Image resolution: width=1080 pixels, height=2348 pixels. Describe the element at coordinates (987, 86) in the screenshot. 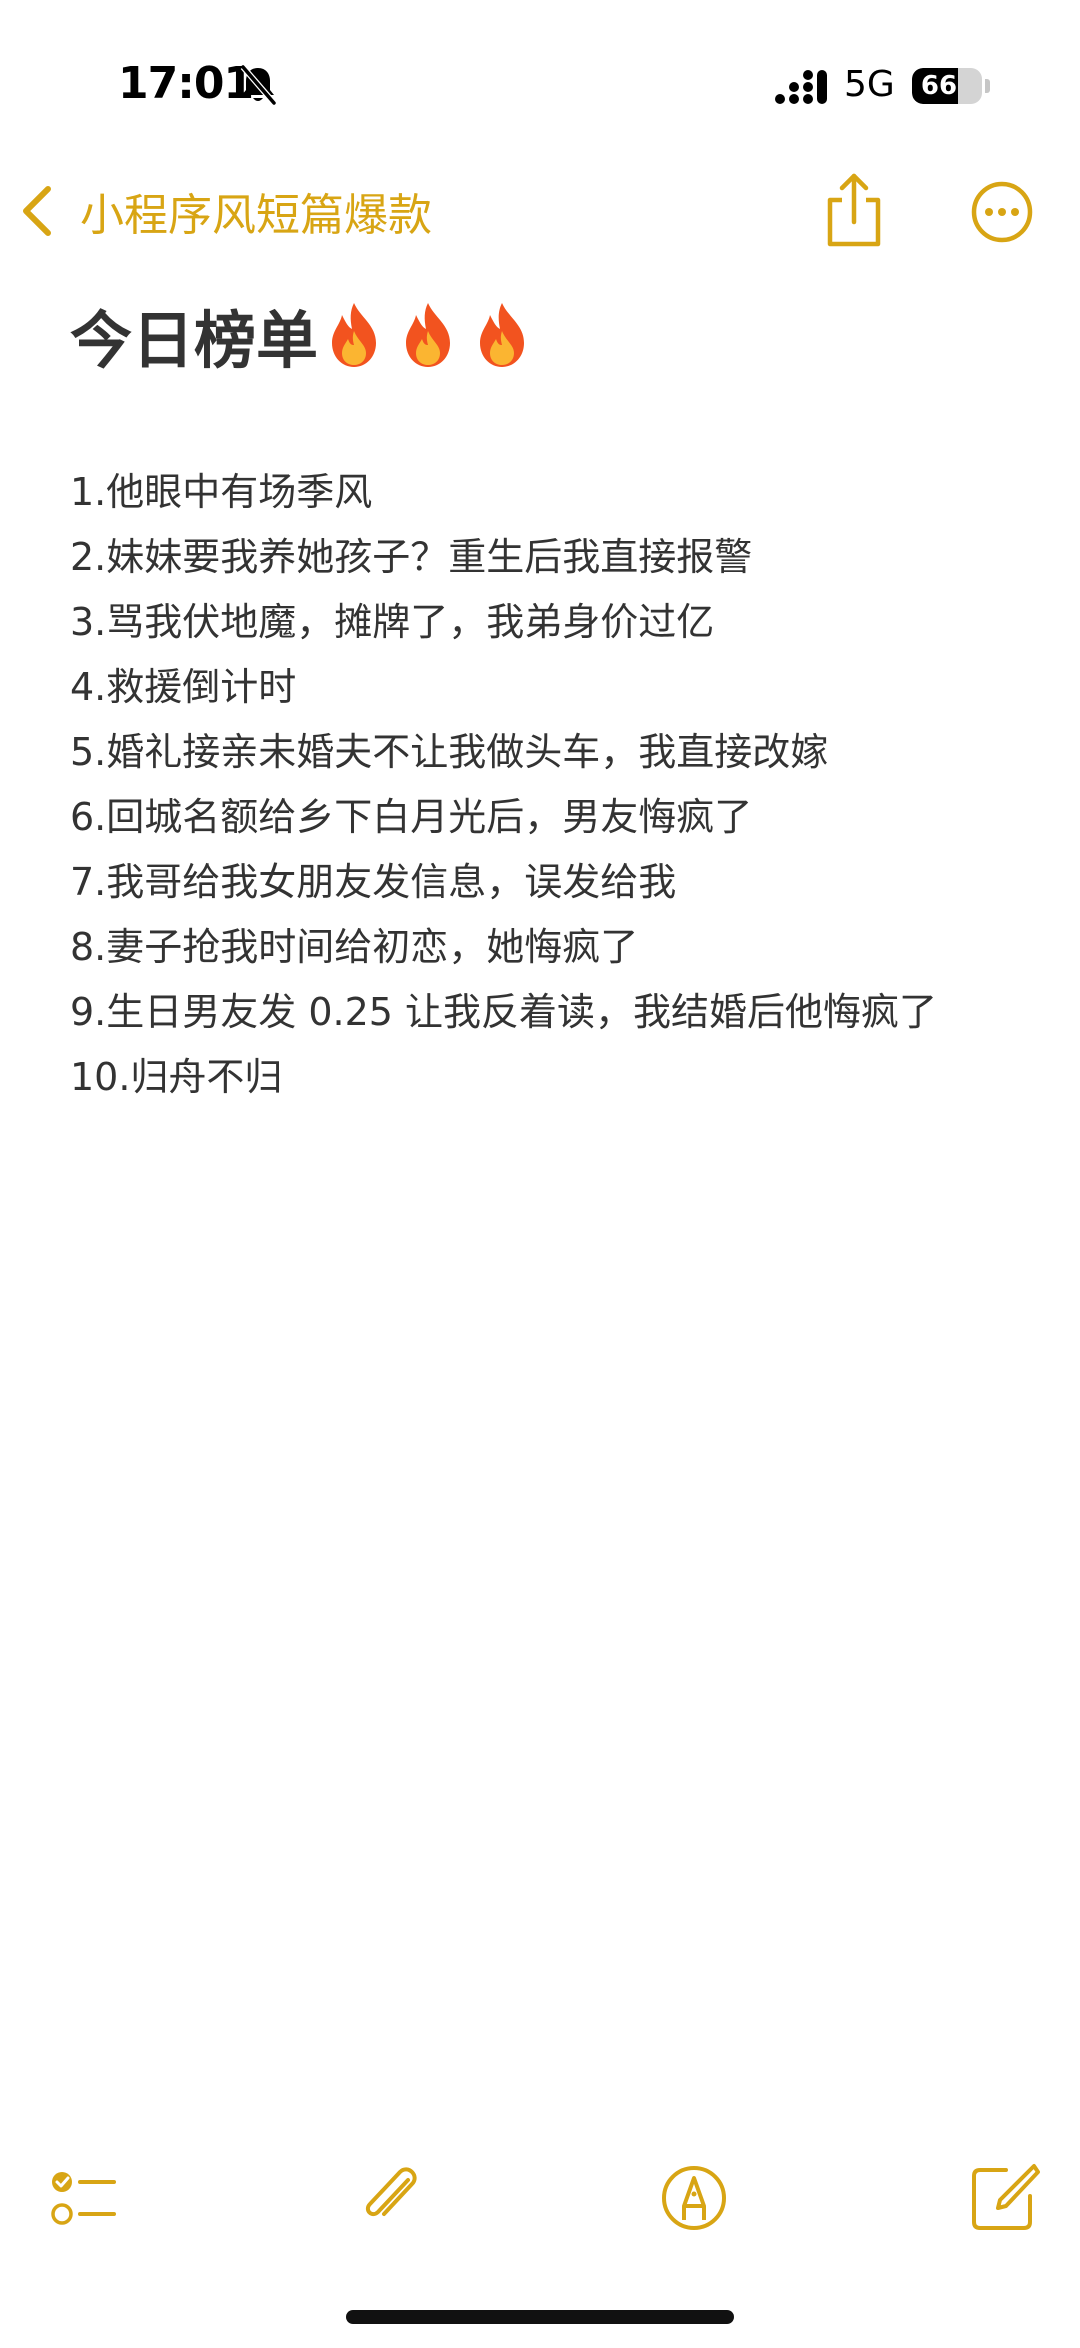

I see `battery-tip` at that location.